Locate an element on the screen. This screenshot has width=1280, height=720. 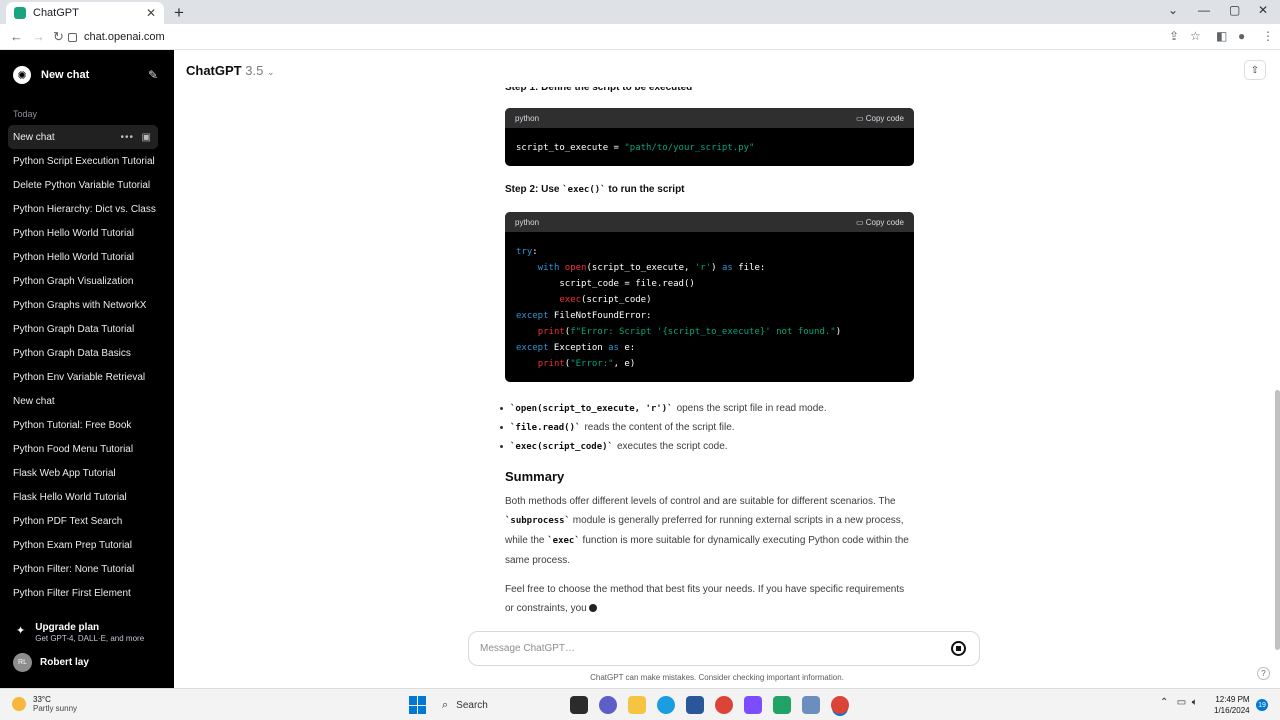
file-explorer-icon is located at coordinates (637, 705).